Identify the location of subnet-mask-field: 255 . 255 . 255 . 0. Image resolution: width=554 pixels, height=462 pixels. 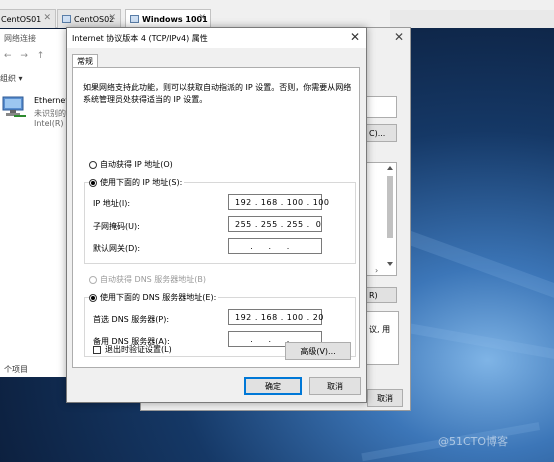
(275, 224).